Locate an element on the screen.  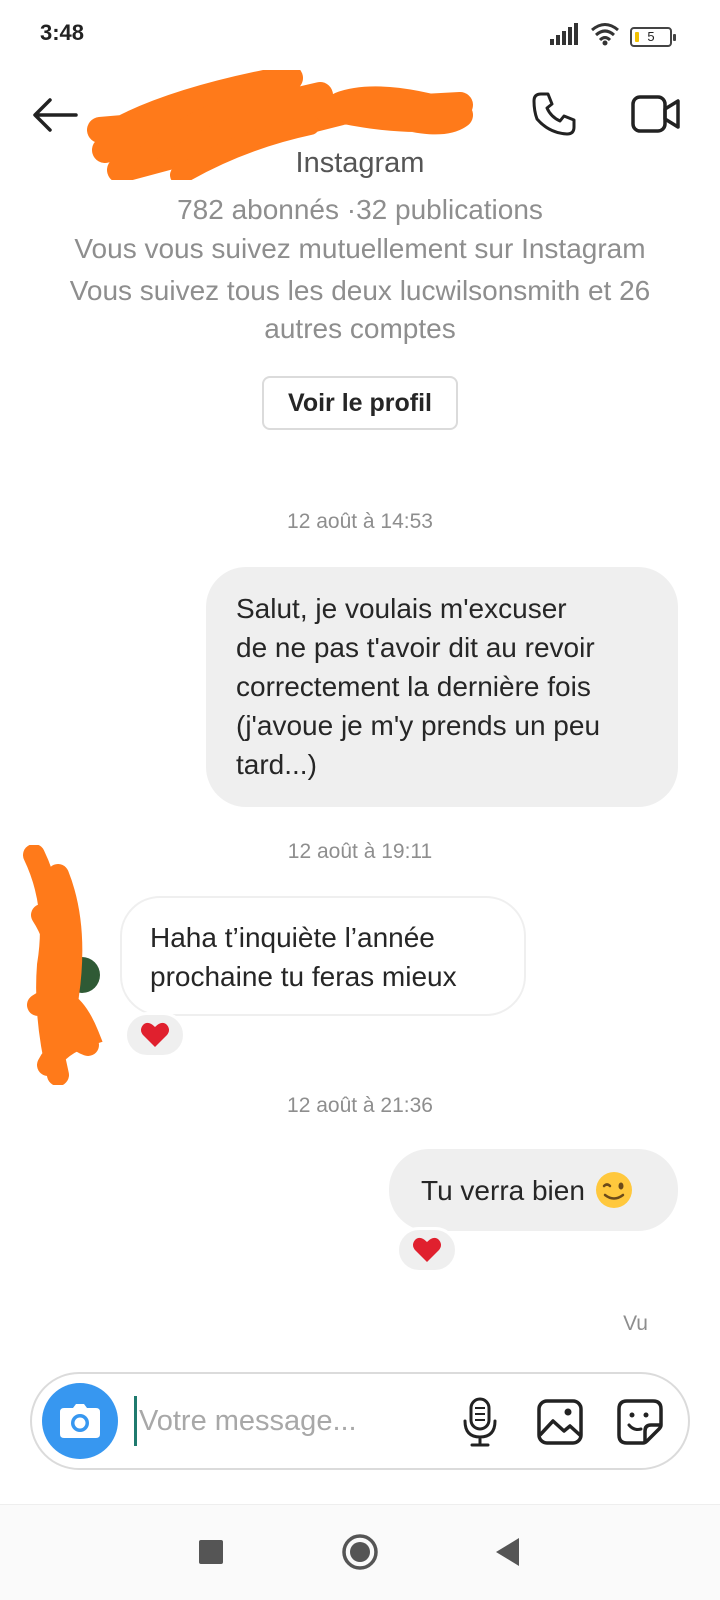
phone-icon is located at coordinates (554, 114).